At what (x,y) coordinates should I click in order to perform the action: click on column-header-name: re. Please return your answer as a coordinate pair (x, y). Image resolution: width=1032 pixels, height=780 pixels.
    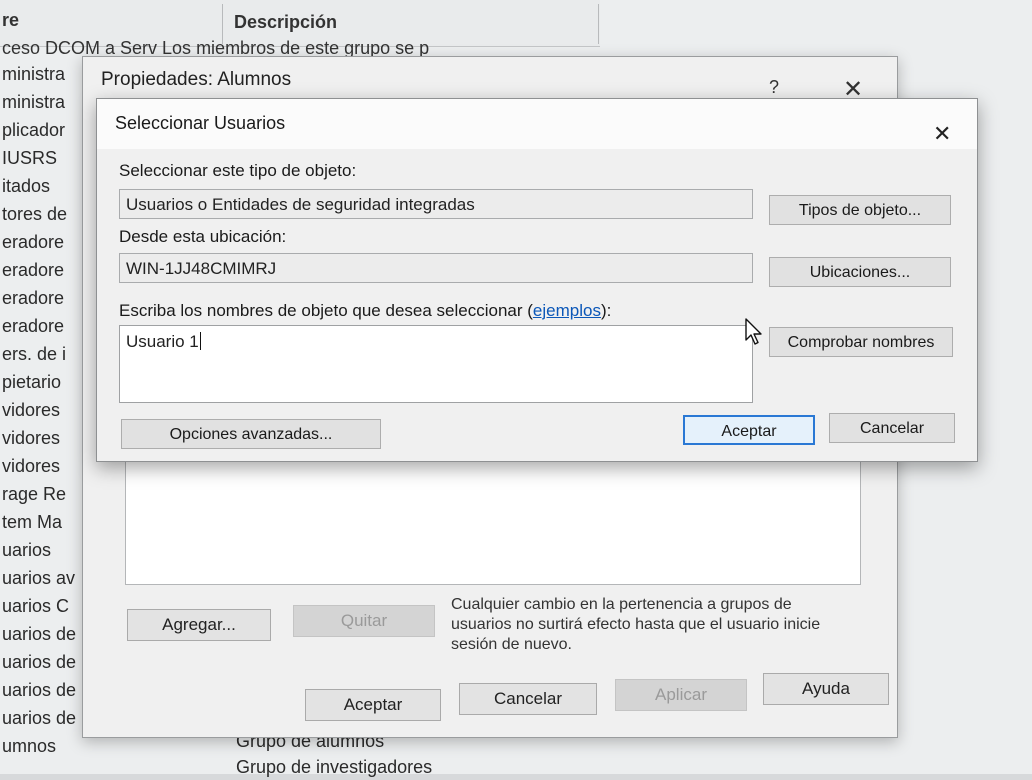
    Looking at the image, I should click on (10, 20).